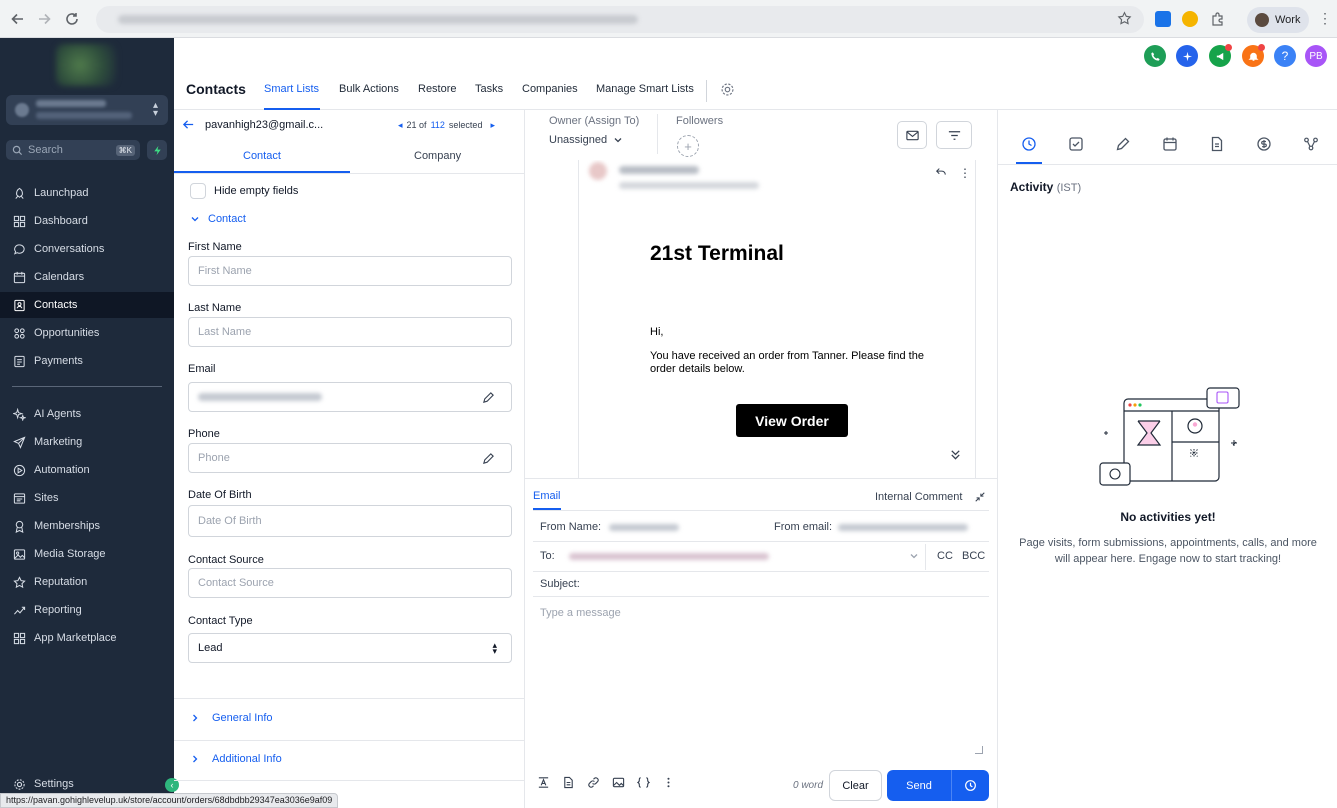  What do you see at coordinates (157, 150) in the screenshot?
I see `quick-action-button` at bounding box center [157, 150].